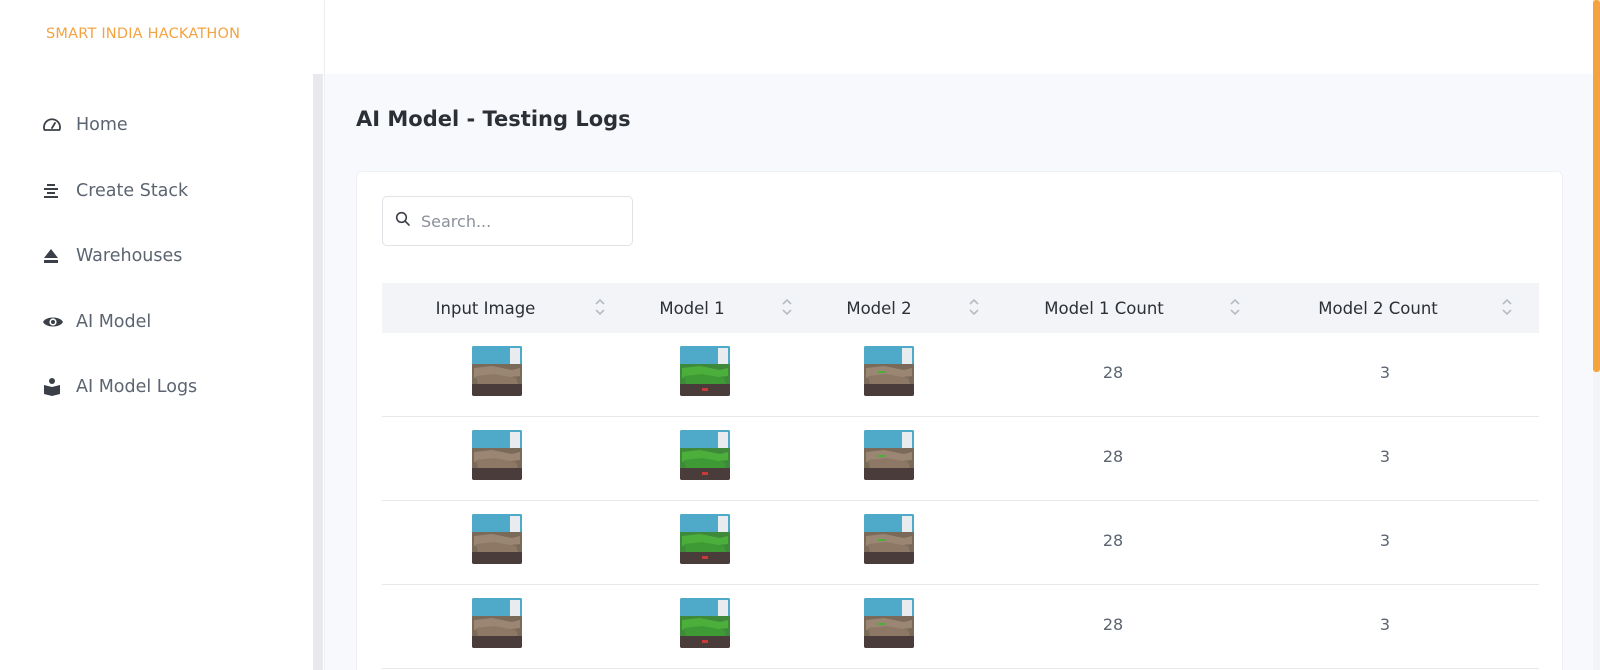  I want to click on dashboard-gauge-icon, so click(55, 125).